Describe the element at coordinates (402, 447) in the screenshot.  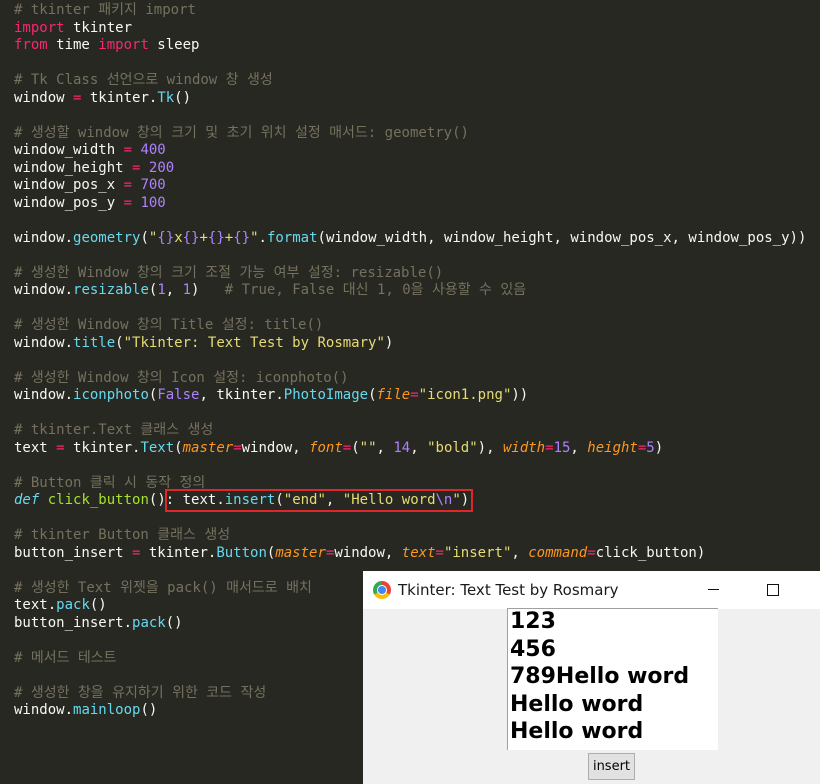
I see `code-token: 14` at that location.